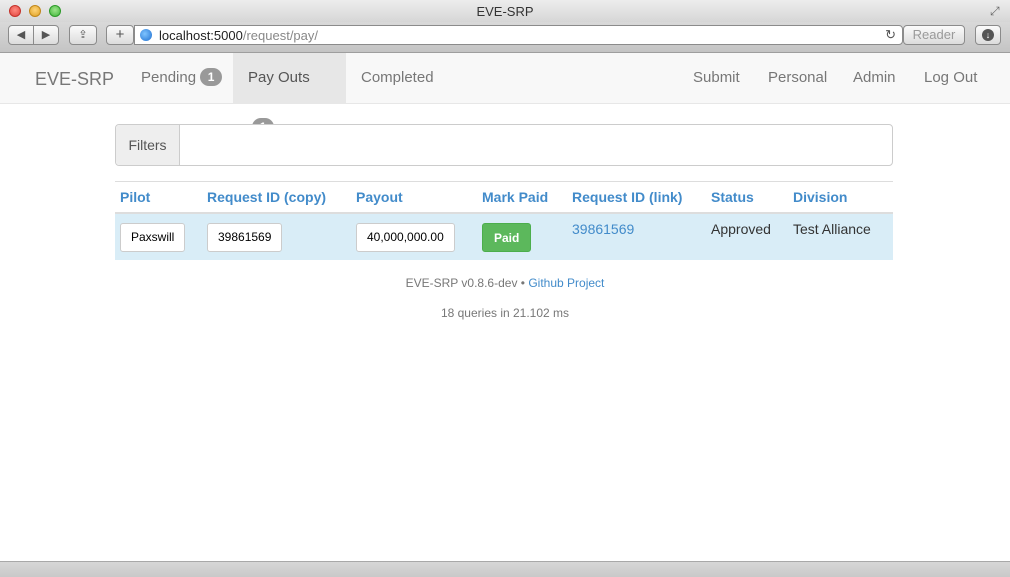 This screenshot has height=577, width=1010. I want to click on fullscreen-icon: ⤢, so click(997, 11).